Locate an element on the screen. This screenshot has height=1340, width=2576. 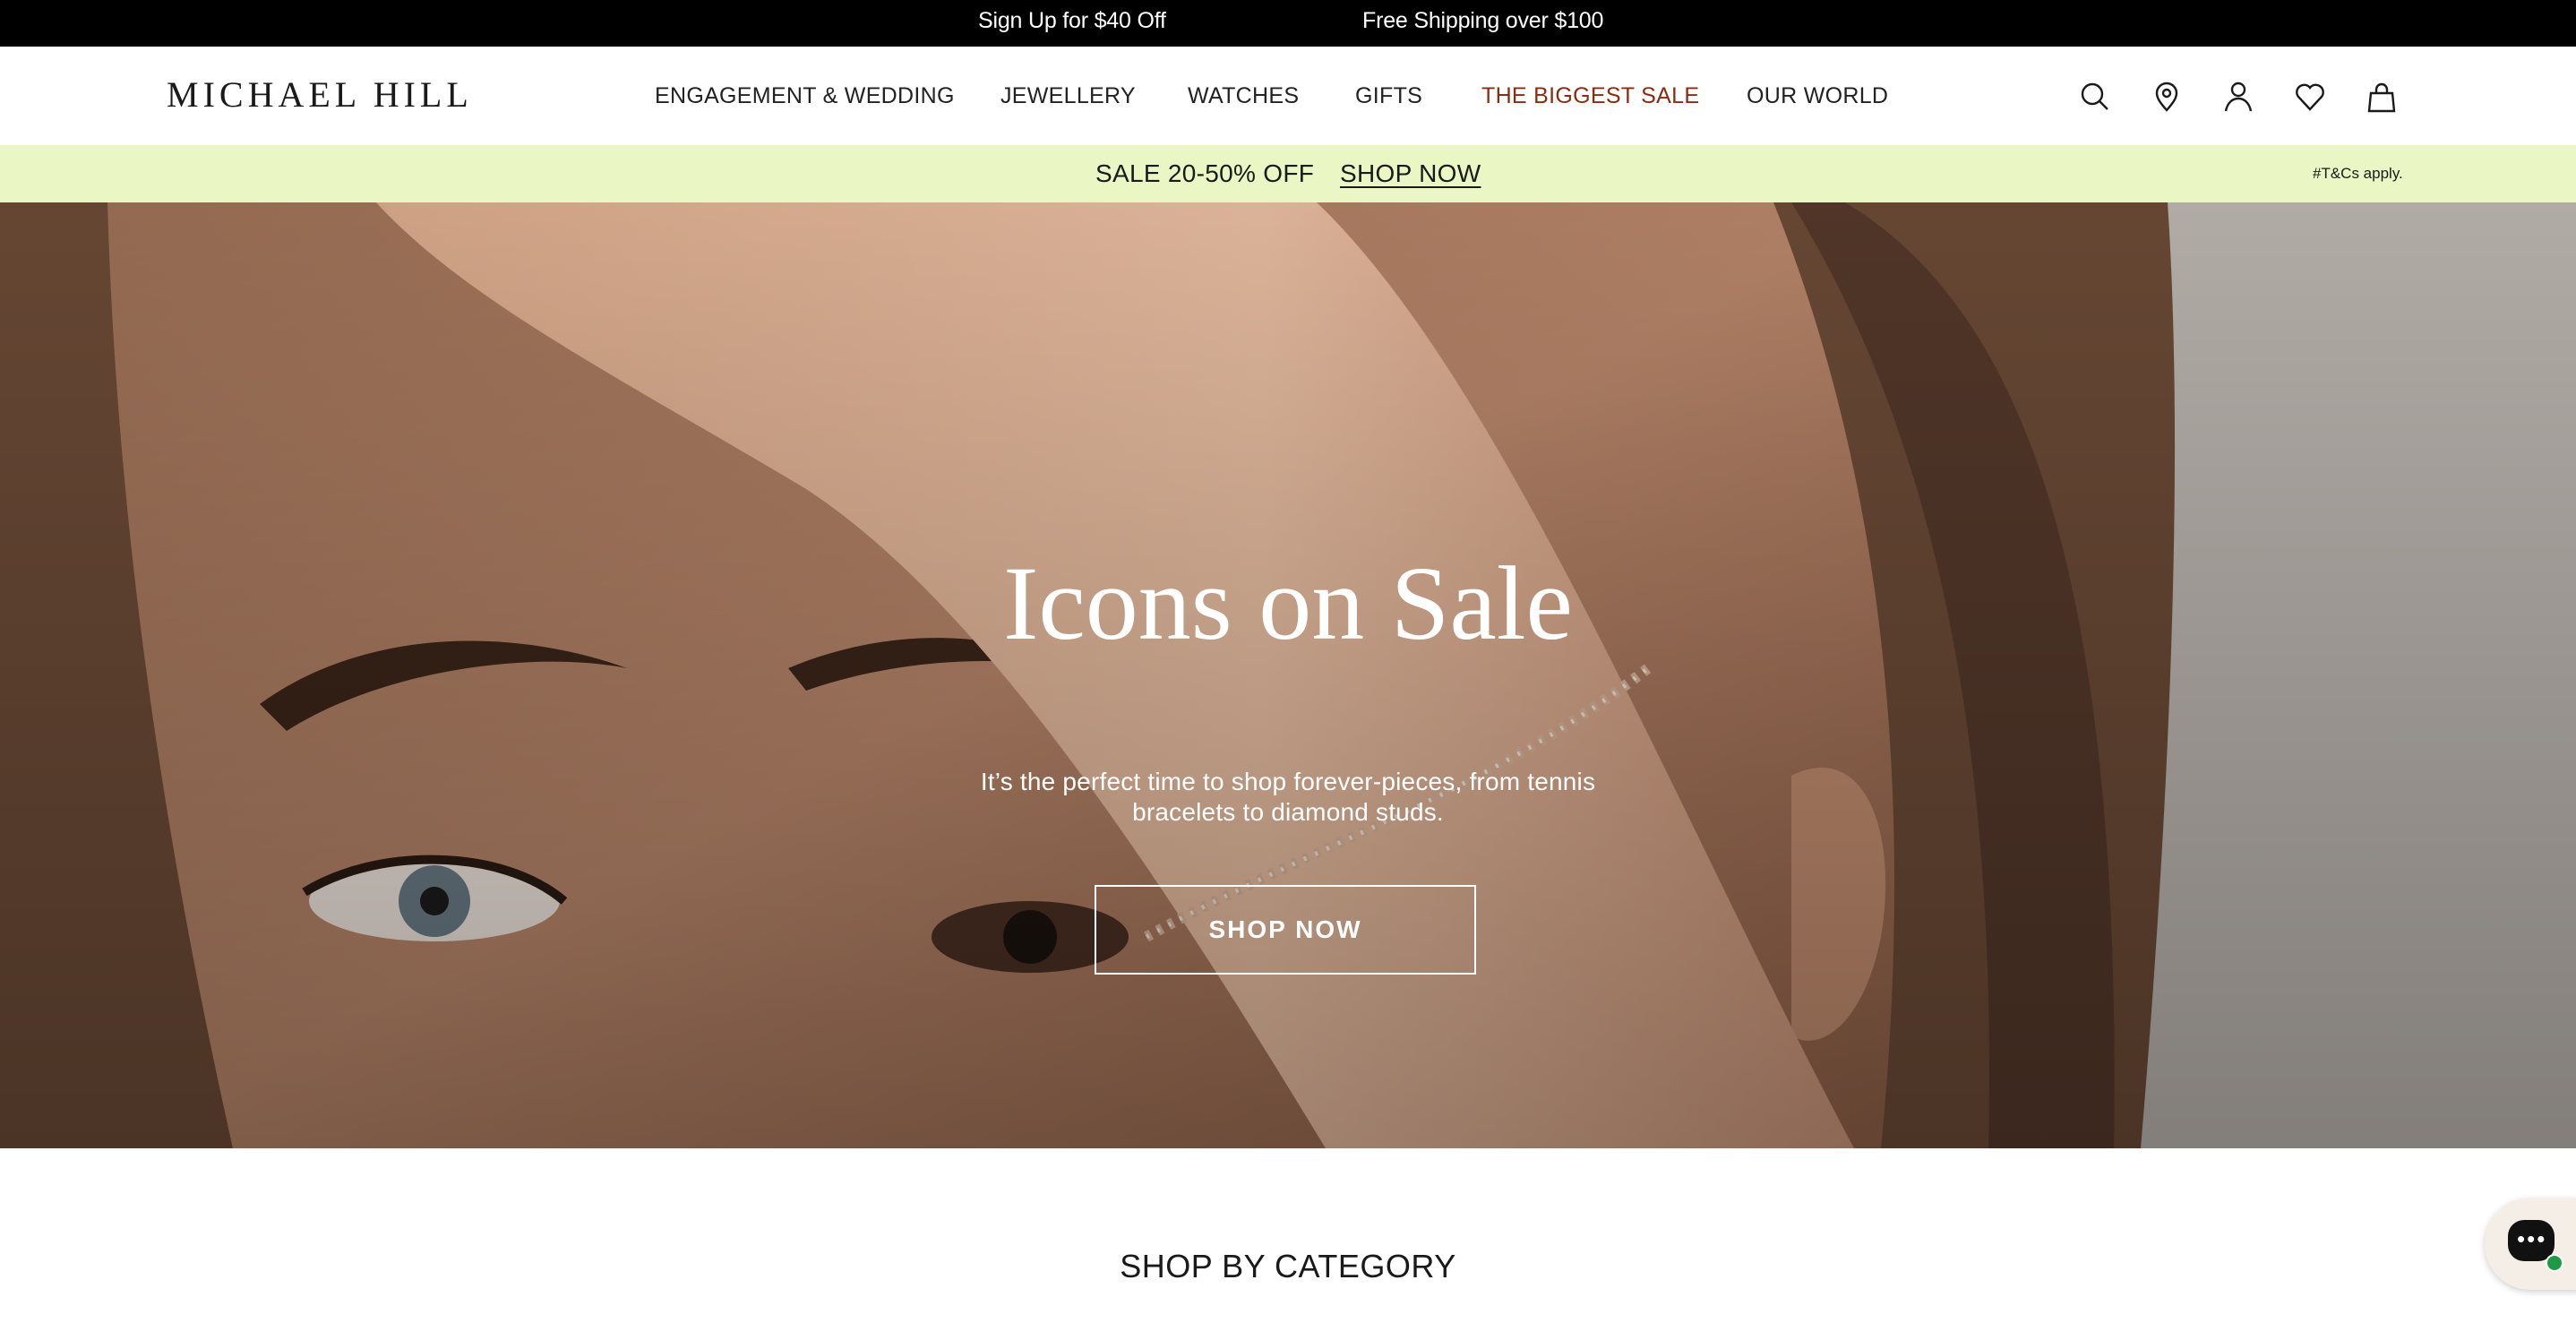
sale-promo-strip: SALE 20-50% OFF SHOP NOW #T&Cs apply. is located at coordinates (1288, 173).